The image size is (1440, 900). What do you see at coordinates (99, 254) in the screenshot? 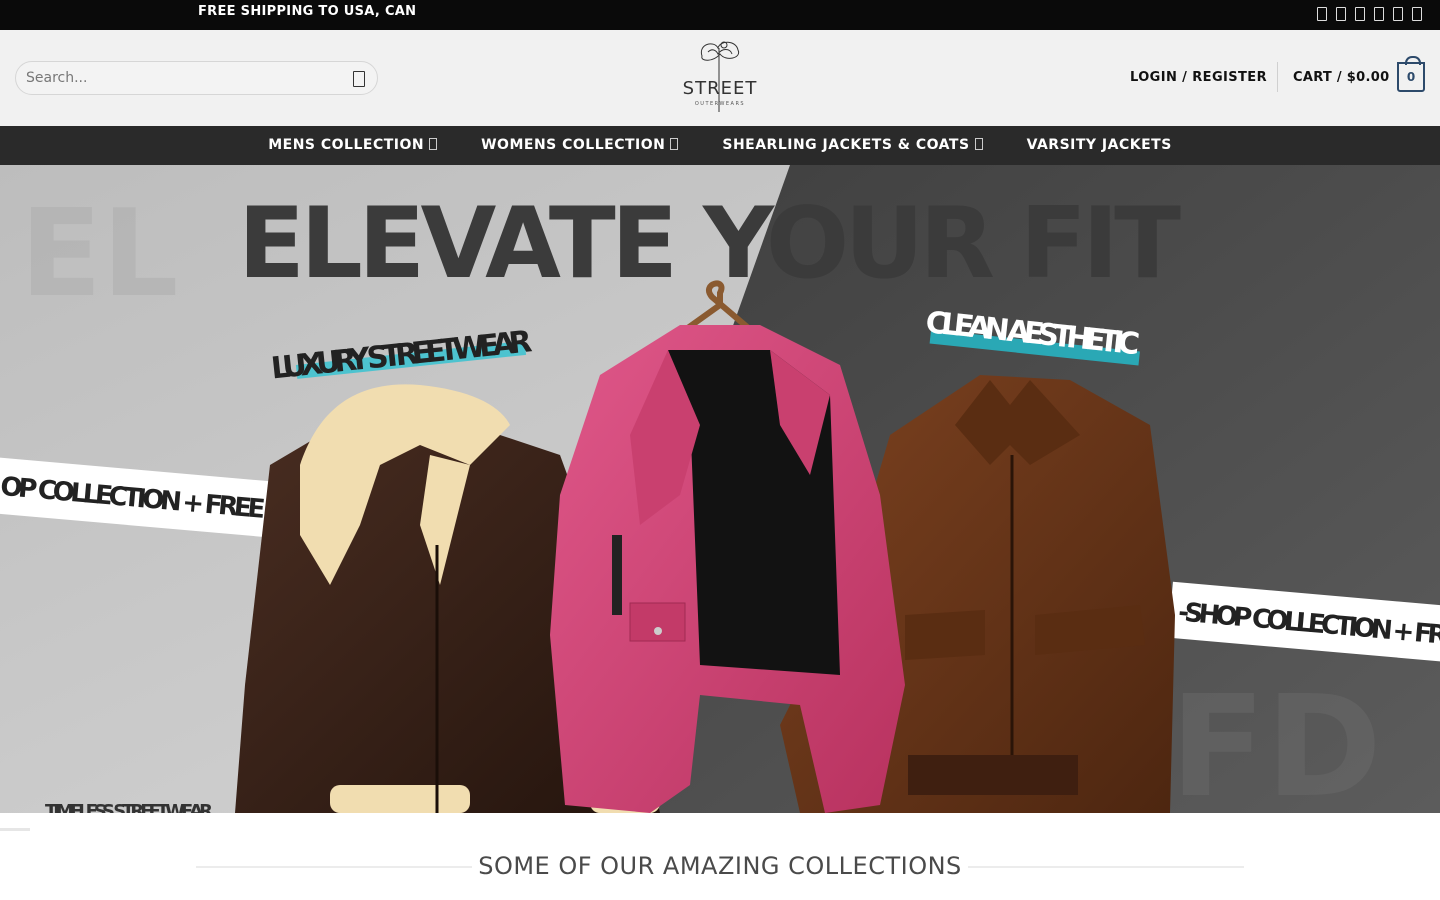
I see `svg-text: EL` at bounding box center [99, 254].